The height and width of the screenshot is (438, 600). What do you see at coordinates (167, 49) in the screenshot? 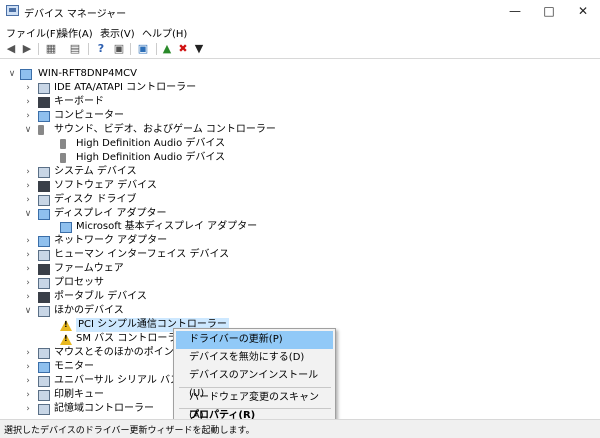
I see `add-driver-icon: ▲` at bounding box center [167, 49].